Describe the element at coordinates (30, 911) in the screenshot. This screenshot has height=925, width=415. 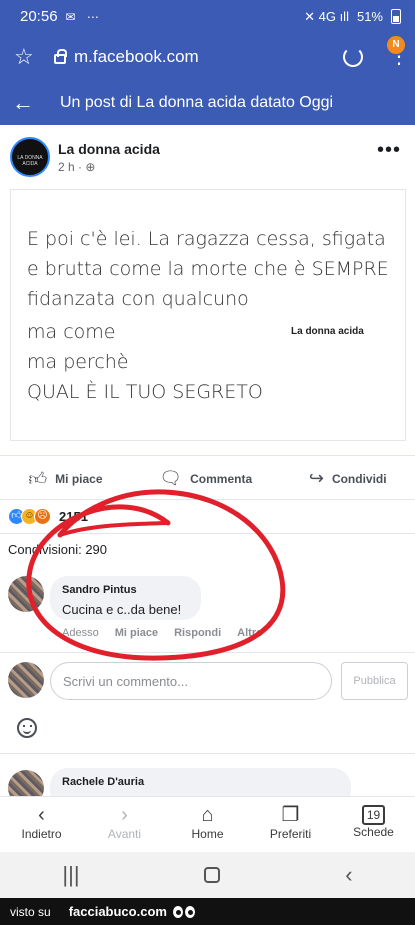
I see `watermark-prefix: visto su` at that location.